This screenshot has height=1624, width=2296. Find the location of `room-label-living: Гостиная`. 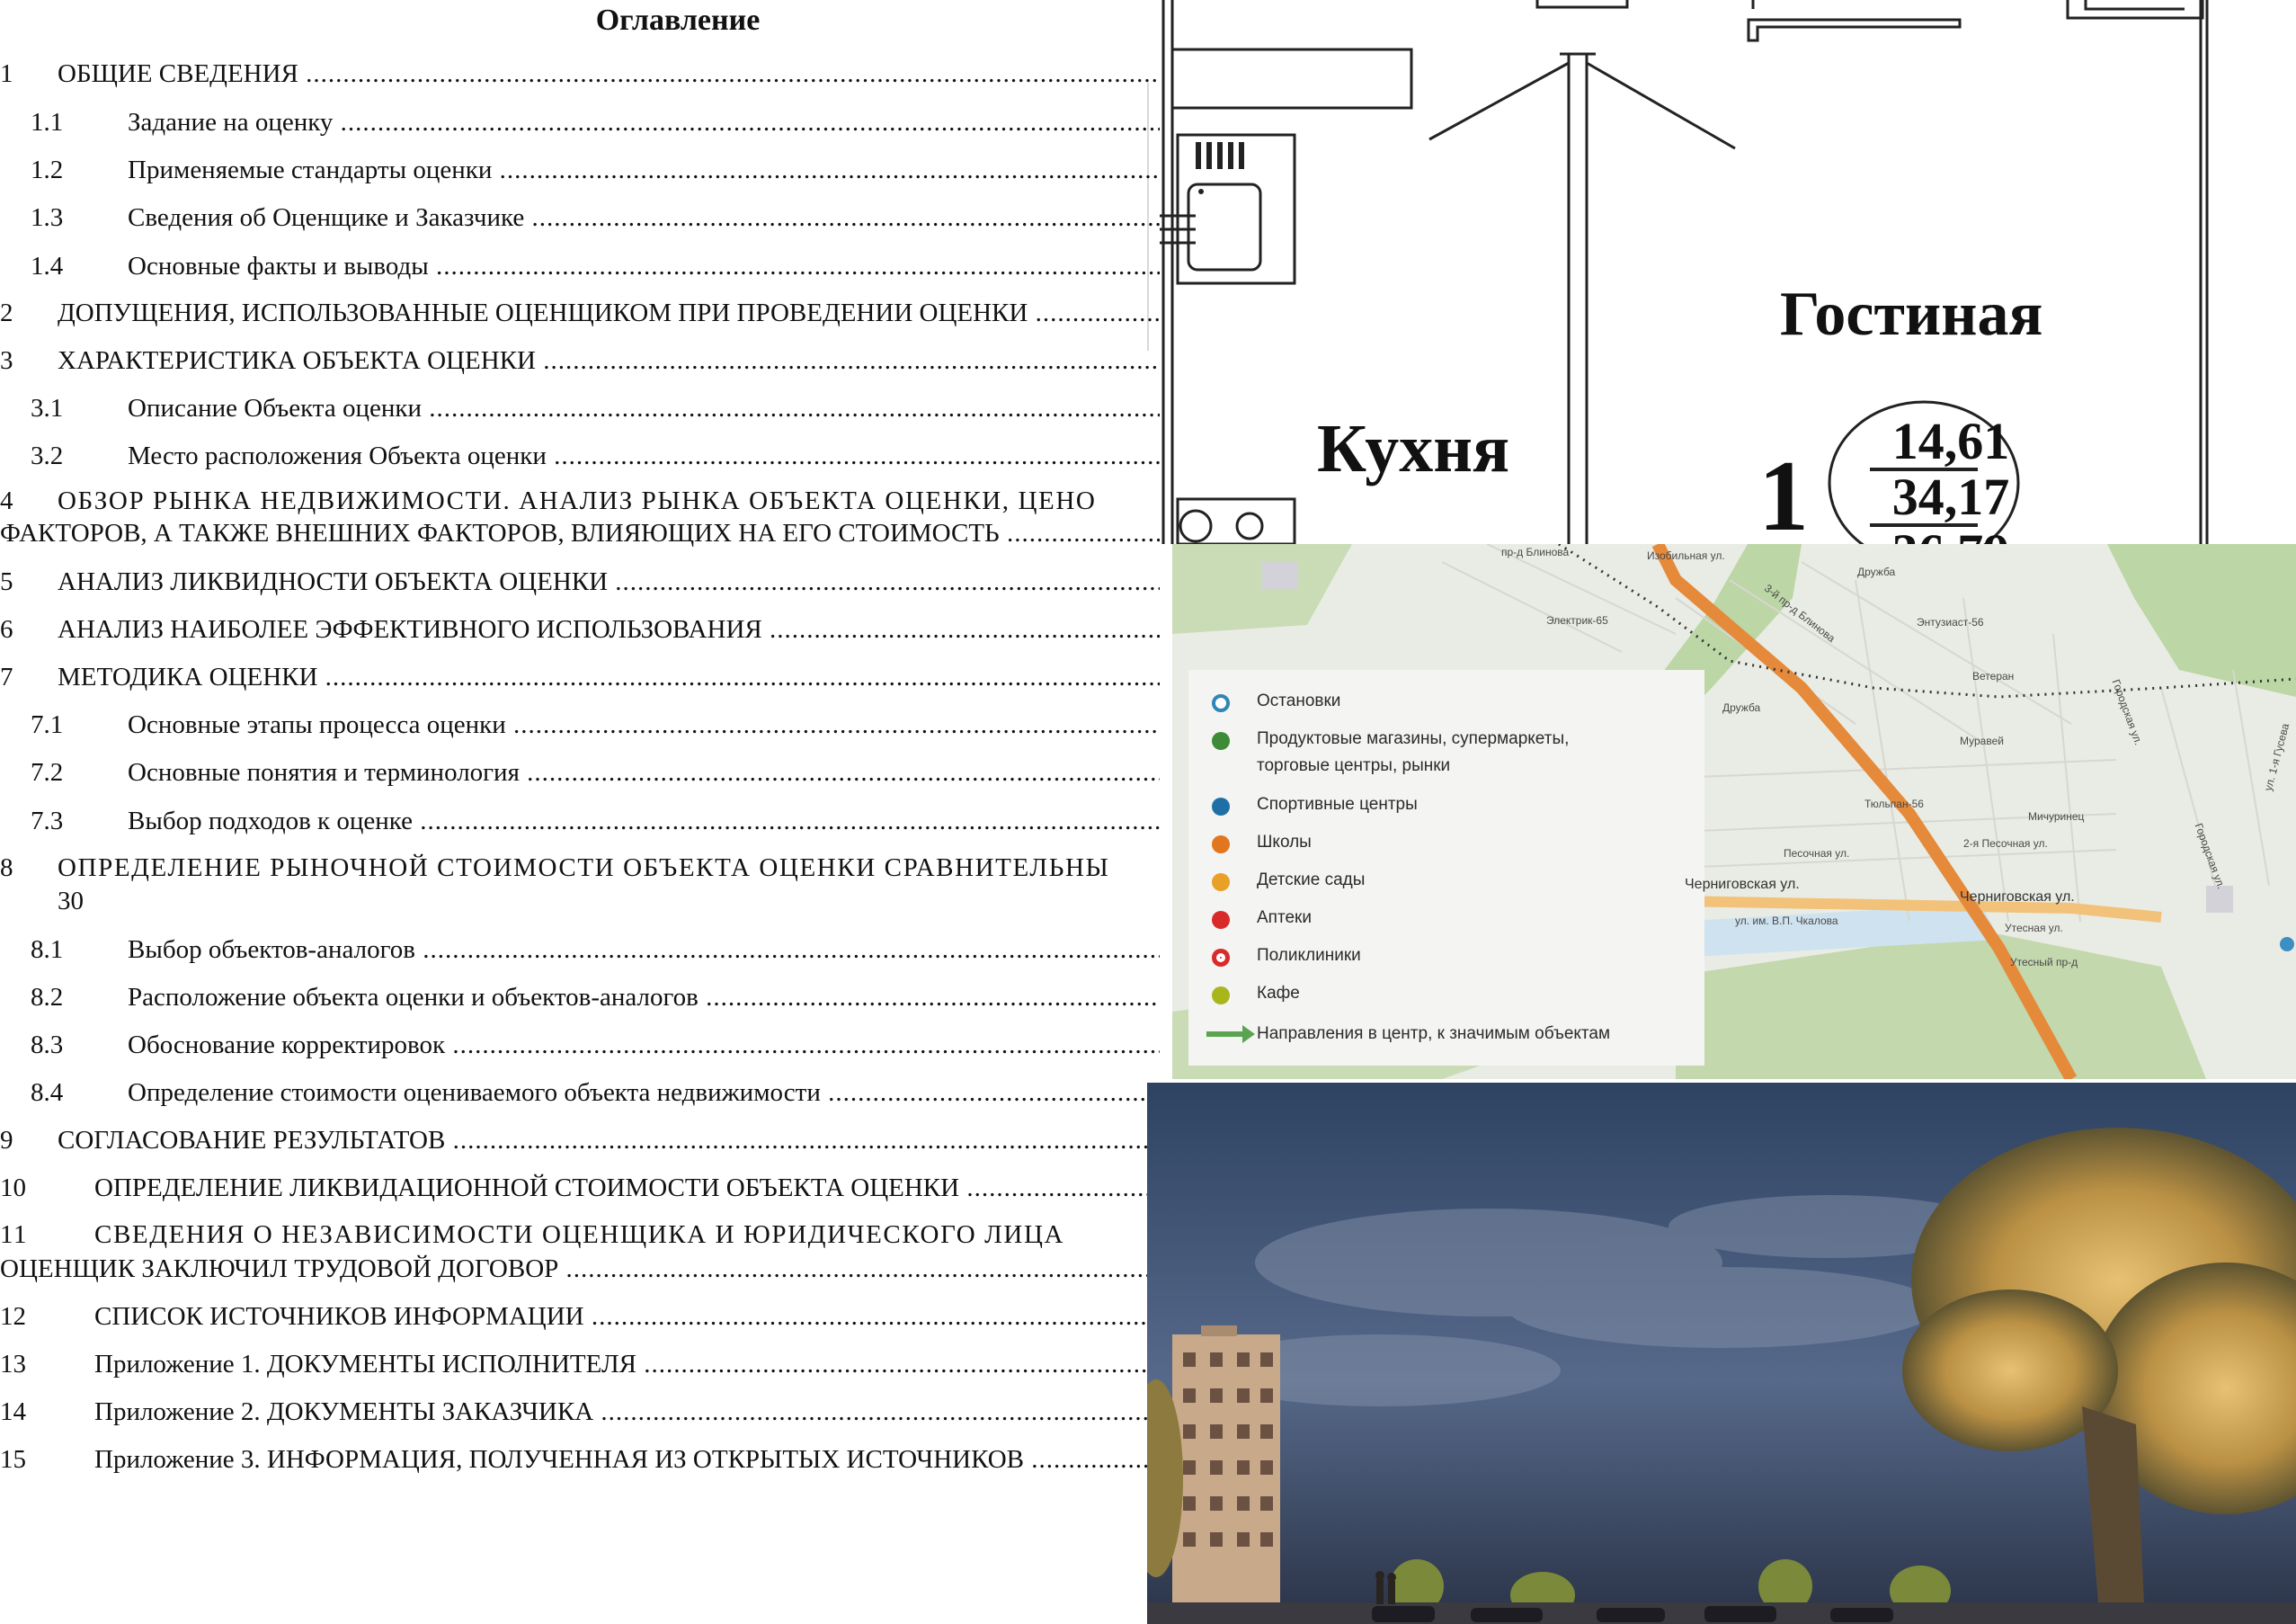

room-label-living: Гостиная is located at coordinates (1911, 314).